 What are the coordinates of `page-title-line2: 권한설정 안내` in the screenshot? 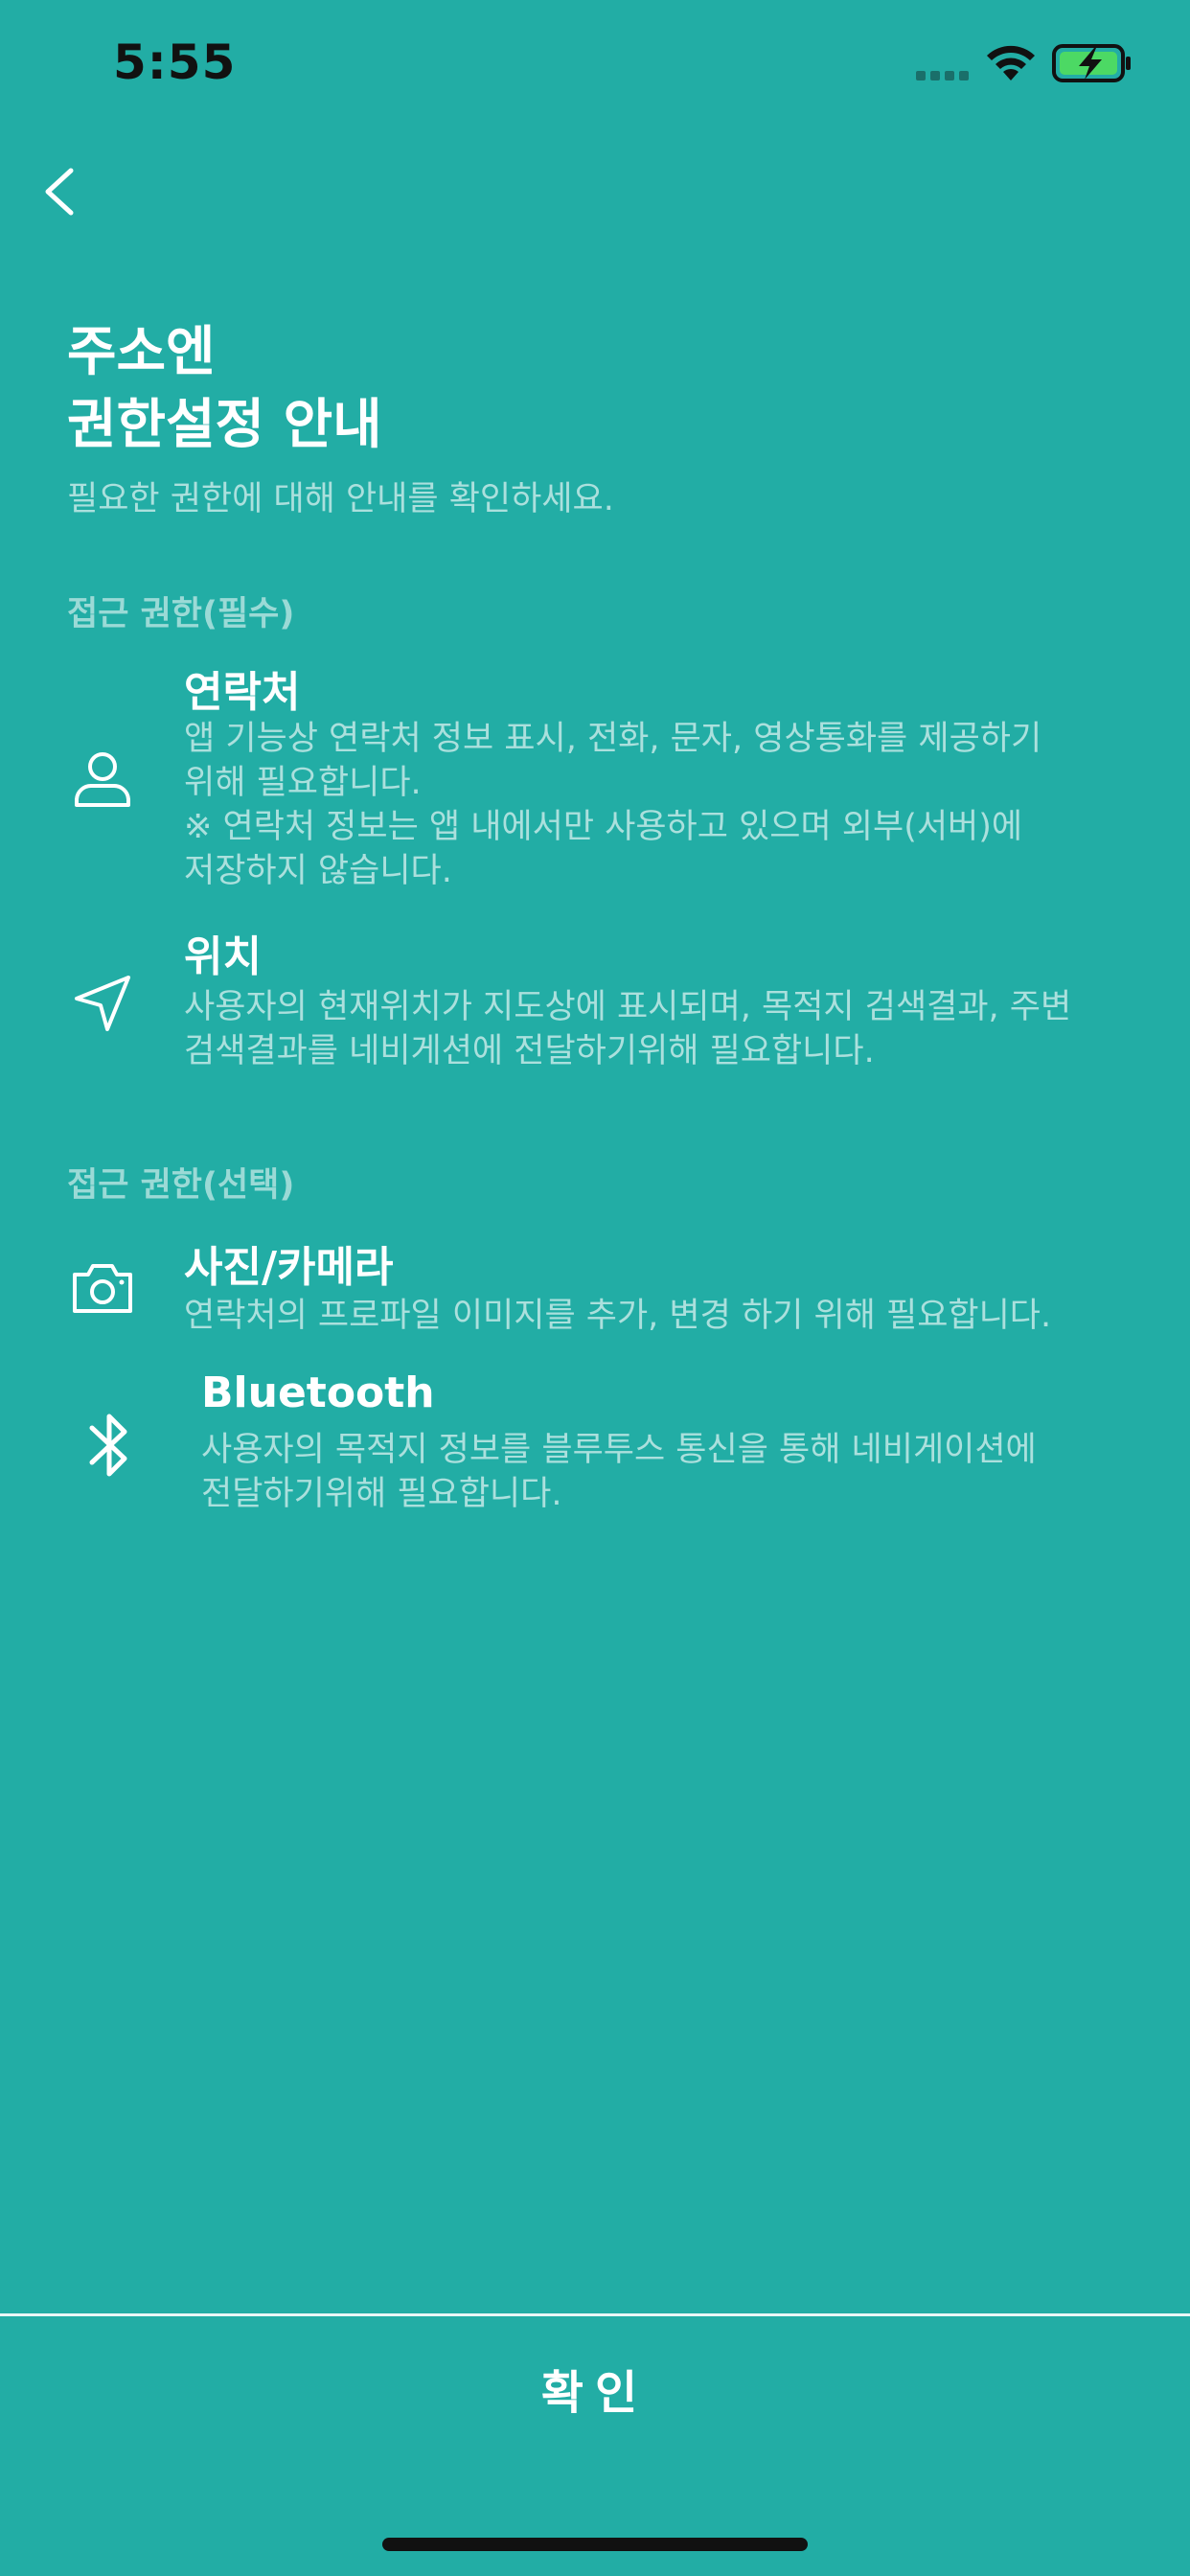 It's located at (225, 425).